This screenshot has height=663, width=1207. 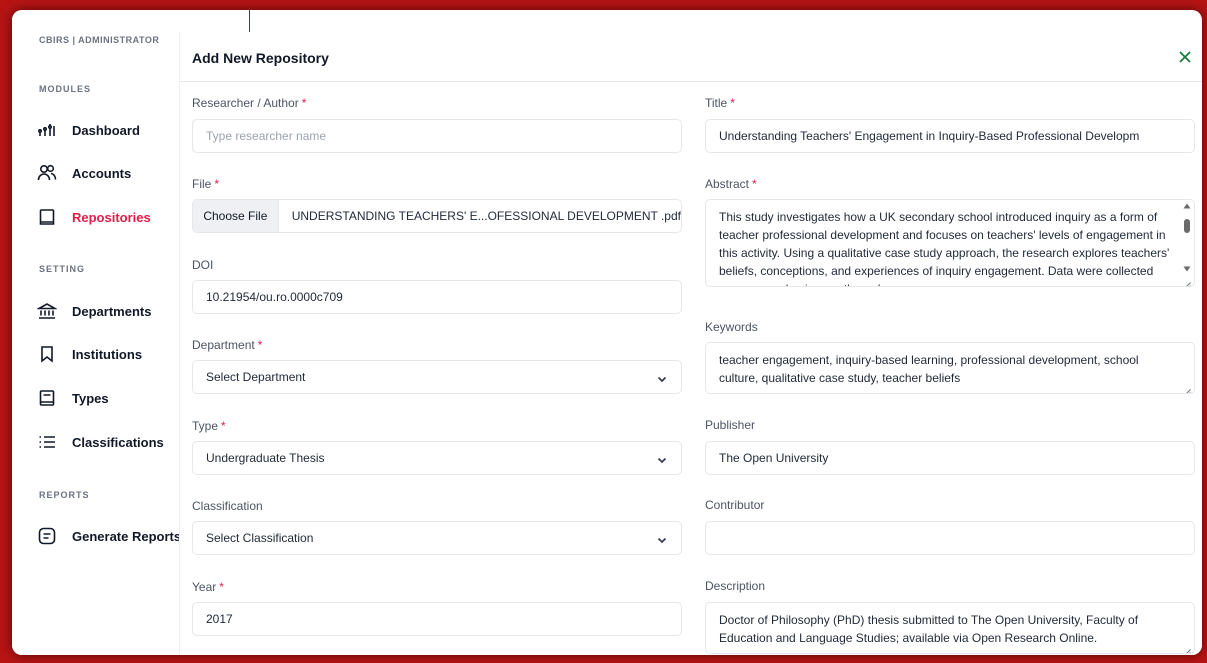 I want to click on scroll-up-icon, so click(x=1187, y=206).